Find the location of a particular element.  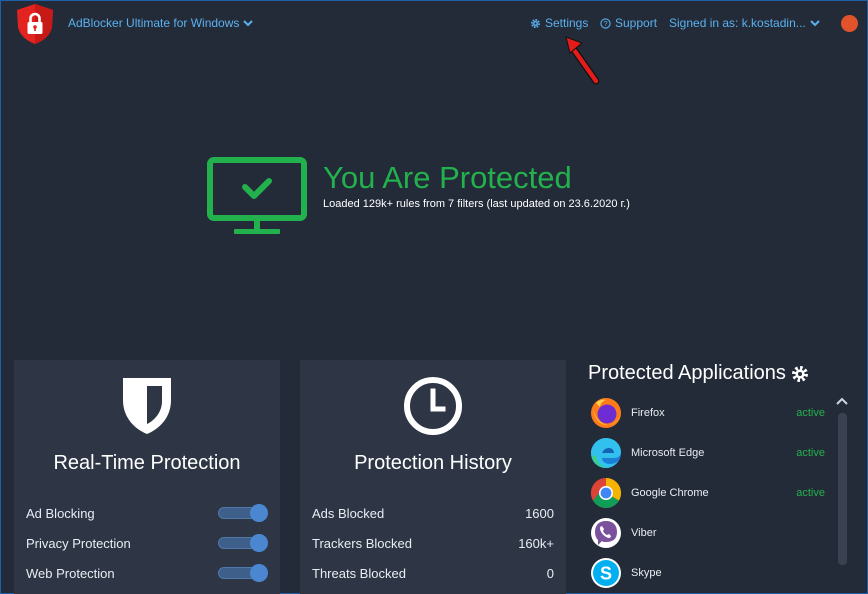

help-circle-icon: ? is located at coordinates (605, 23).